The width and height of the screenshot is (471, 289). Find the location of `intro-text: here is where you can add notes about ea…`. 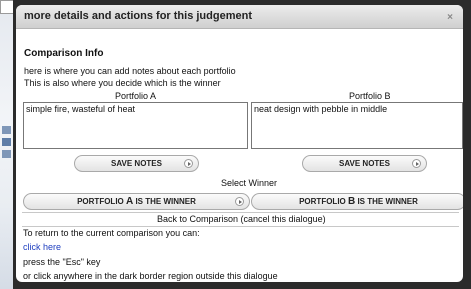

intro-text: here is where you can add notes about ea… is located at coordinates (130, 71).